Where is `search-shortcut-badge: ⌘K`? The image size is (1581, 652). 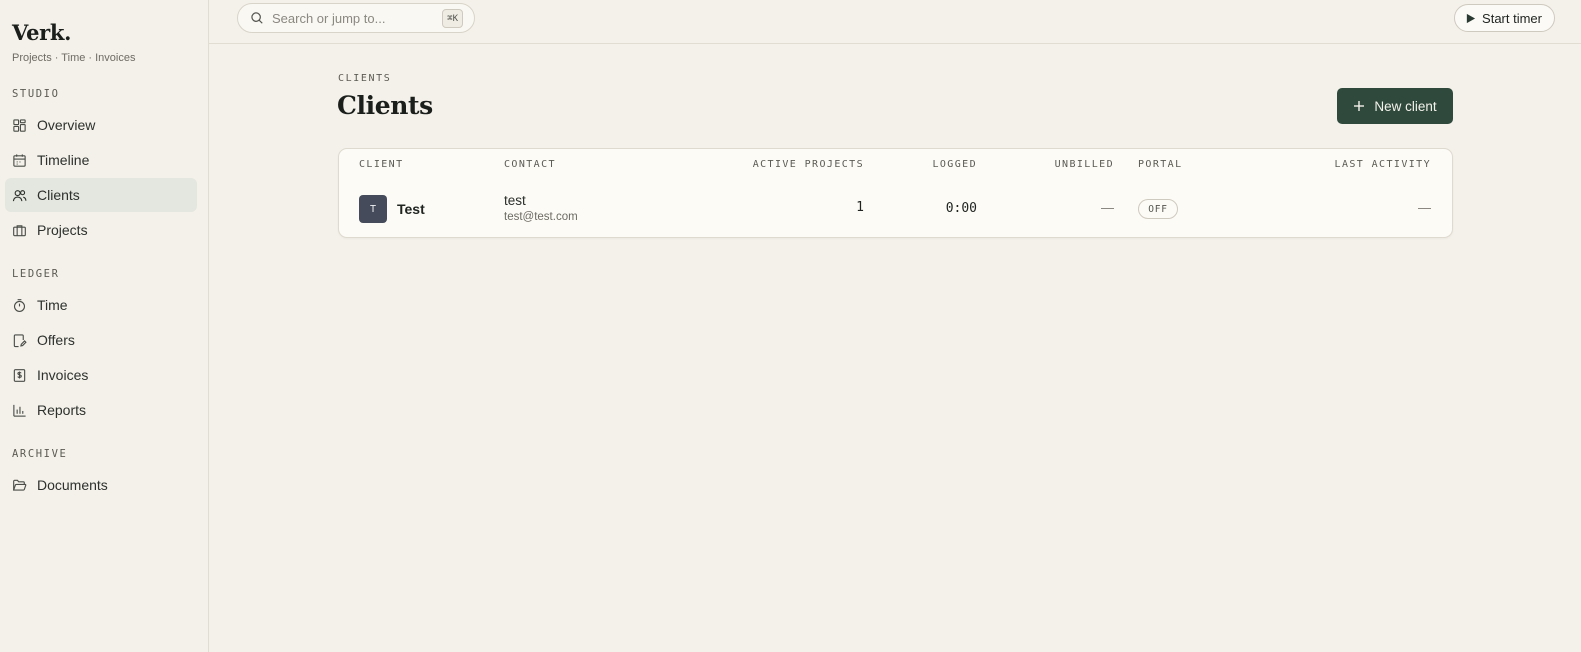
search-shortcut-badge: ⌘K is located at coordinates (452, 18).